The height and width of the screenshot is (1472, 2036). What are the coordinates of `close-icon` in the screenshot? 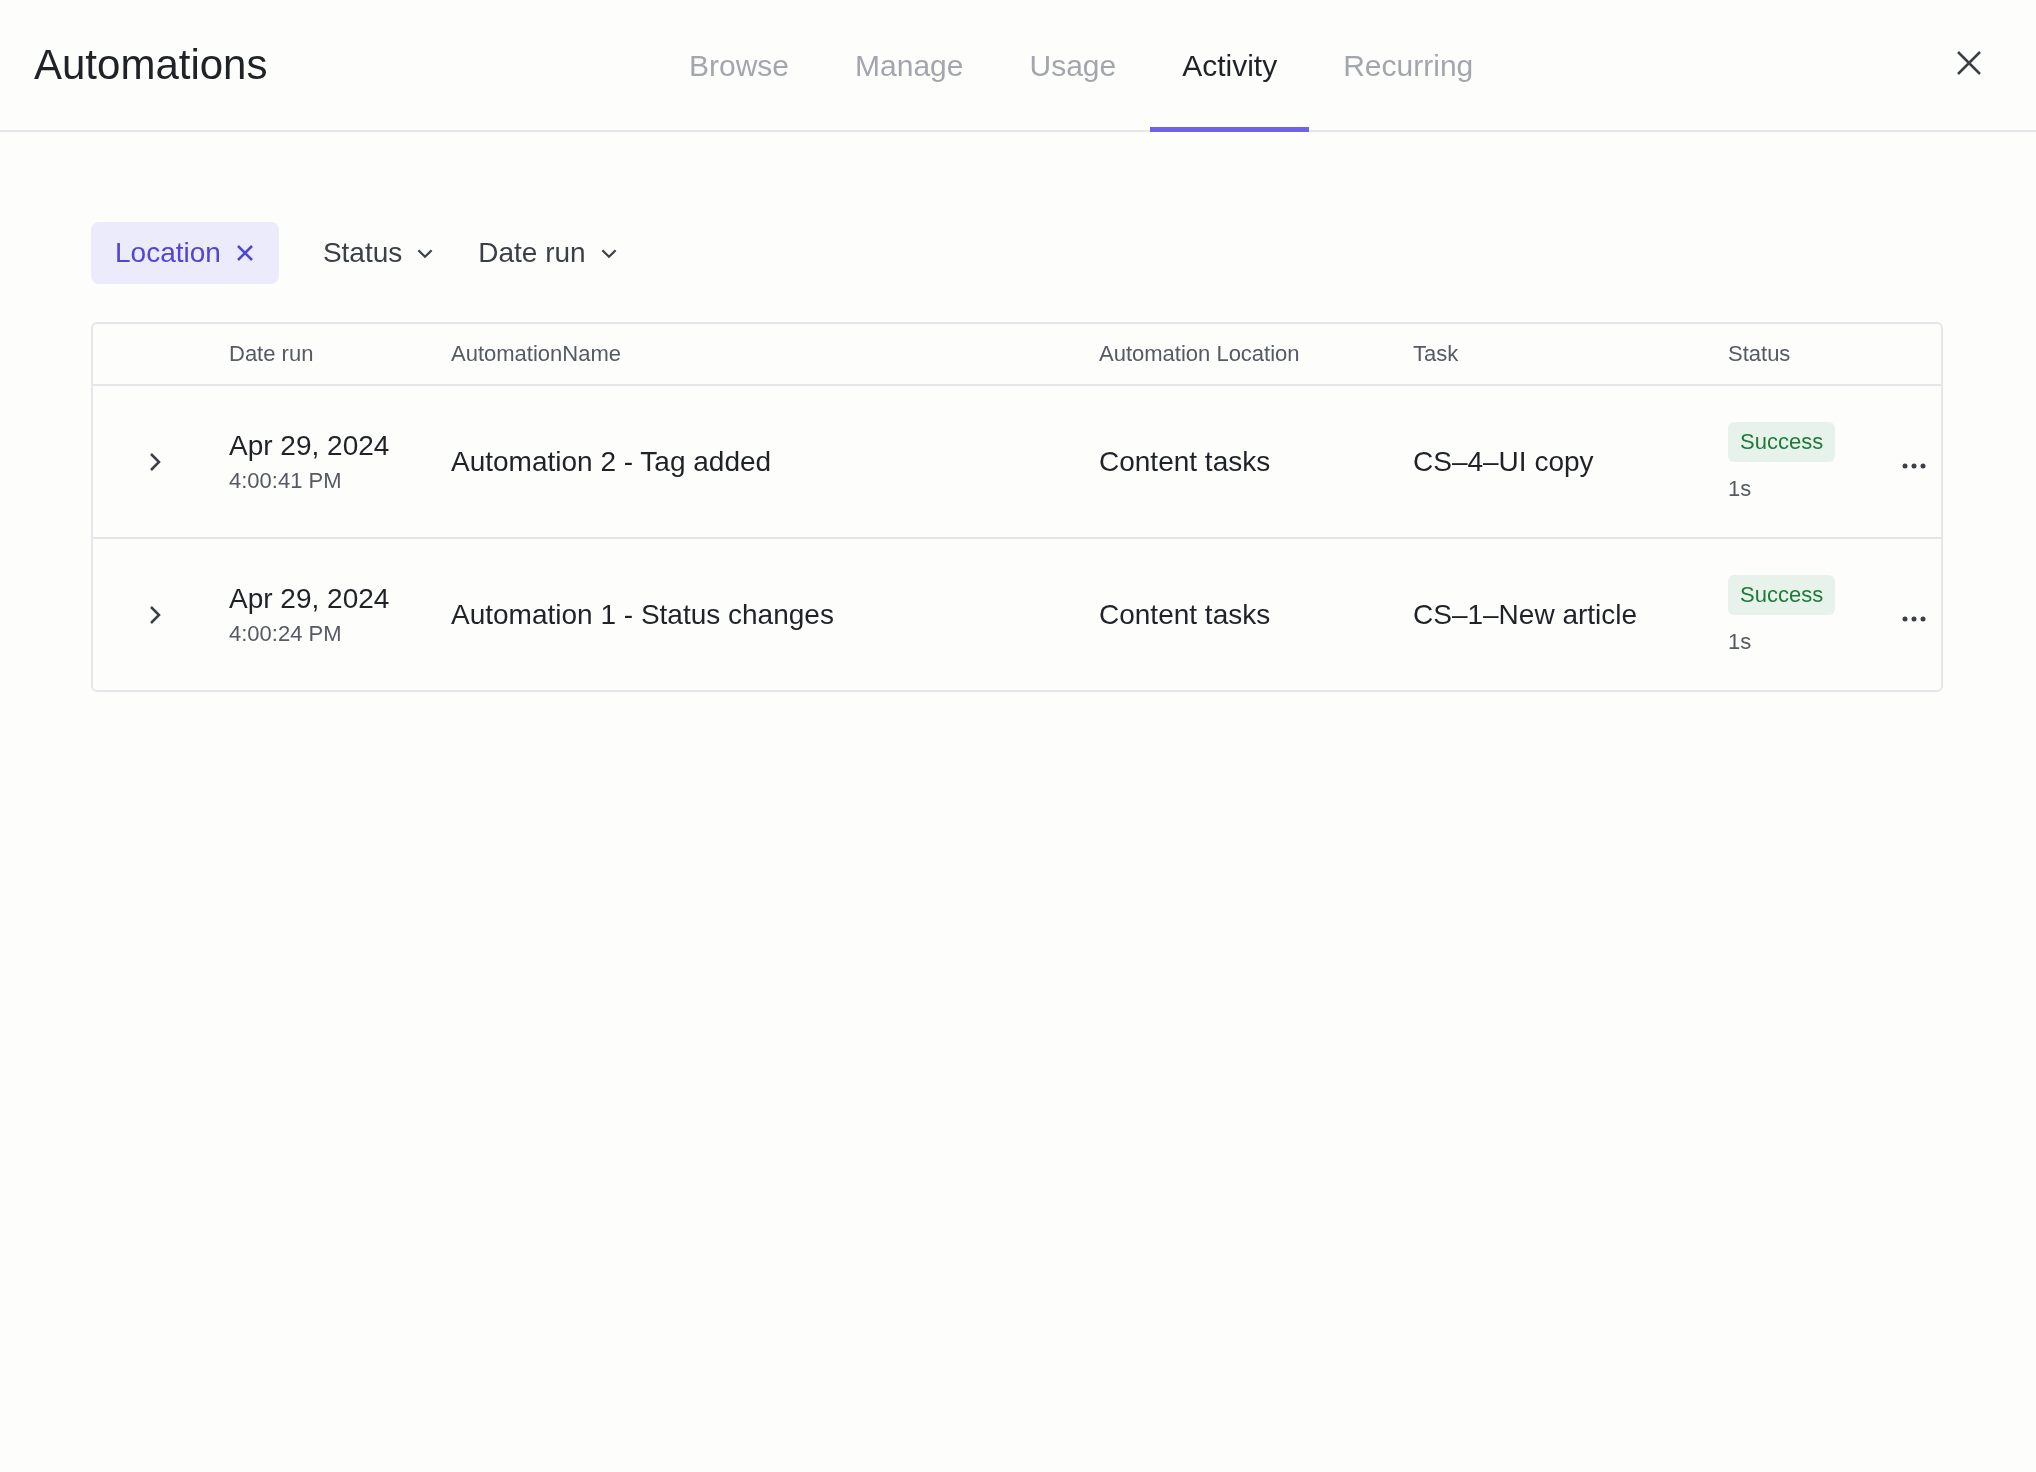 It's located at (244, 253).